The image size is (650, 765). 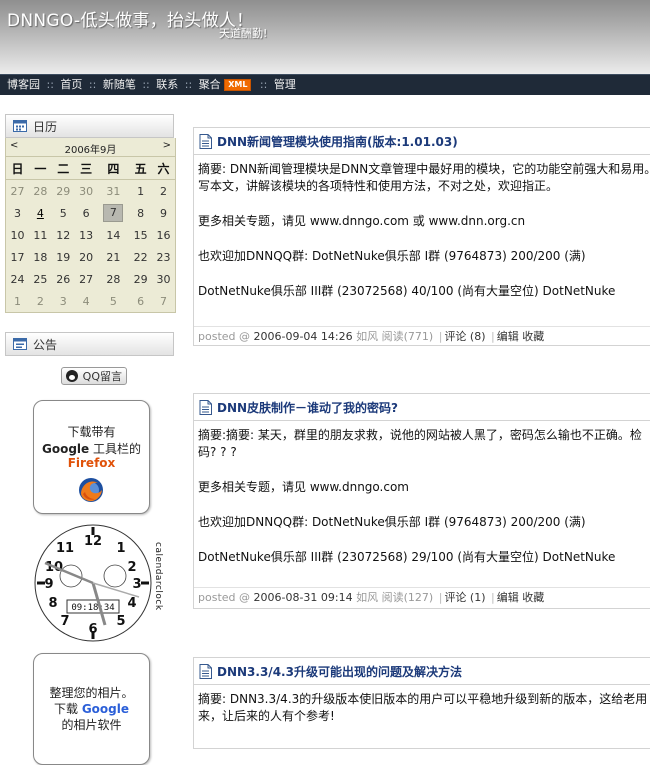 What do you see at coordinates (163, 279) in the screenshot?
I see `calendar-day: 30` at bounding box center [163, 279].